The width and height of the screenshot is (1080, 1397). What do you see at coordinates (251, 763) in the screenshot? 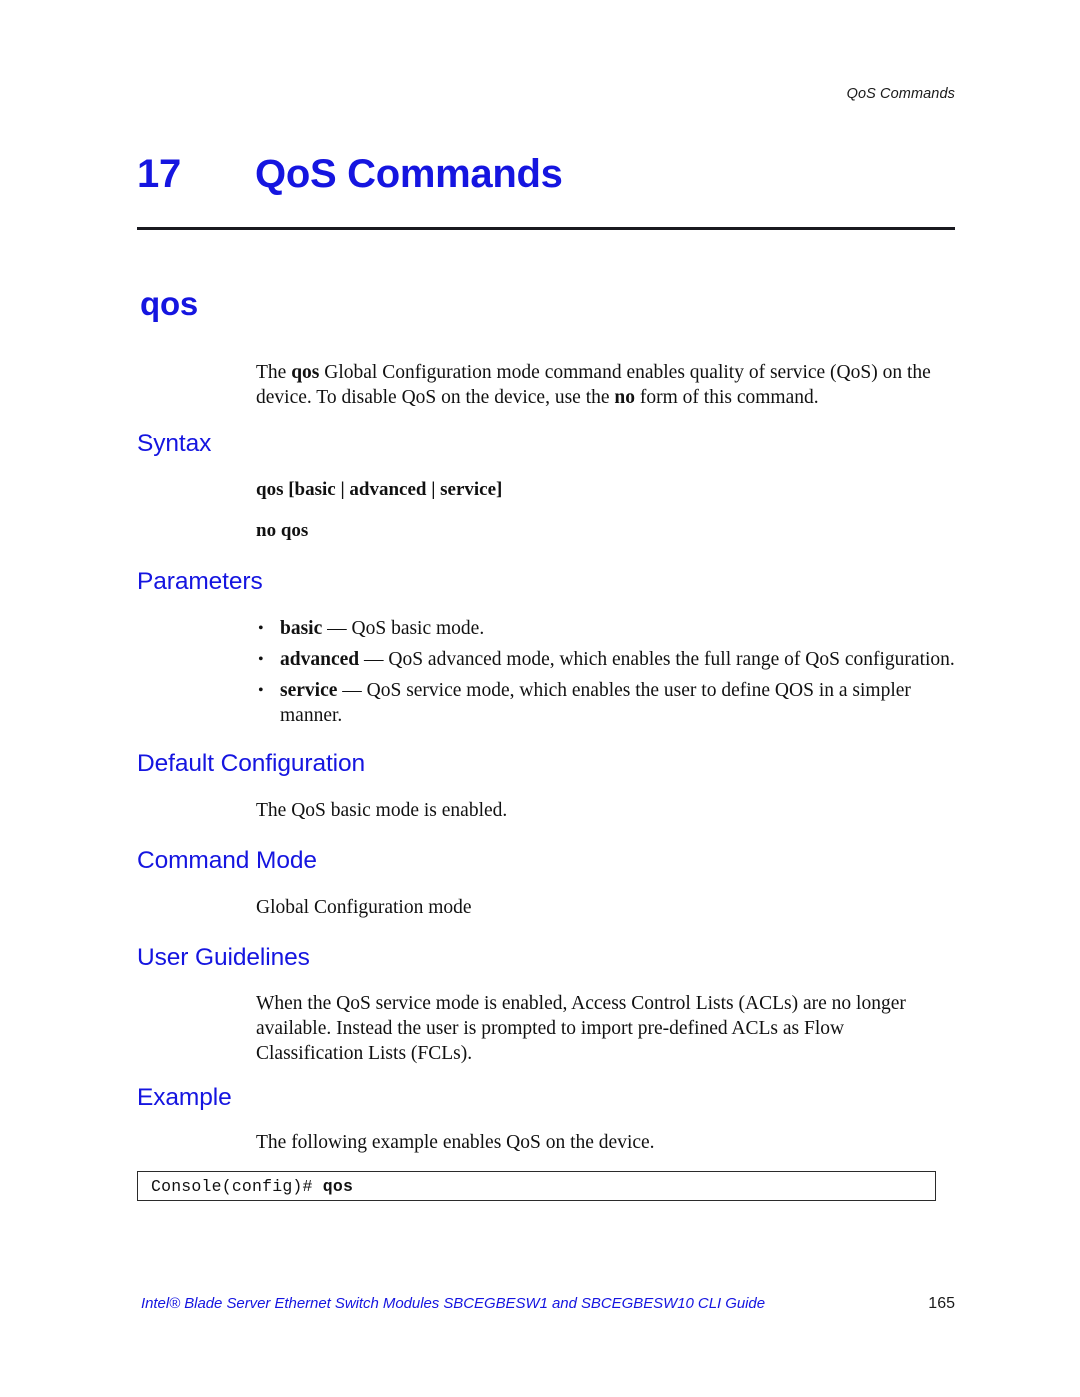
I see `section-heading-default-configuration: Default Configuration` at bounding box center [251, 763].